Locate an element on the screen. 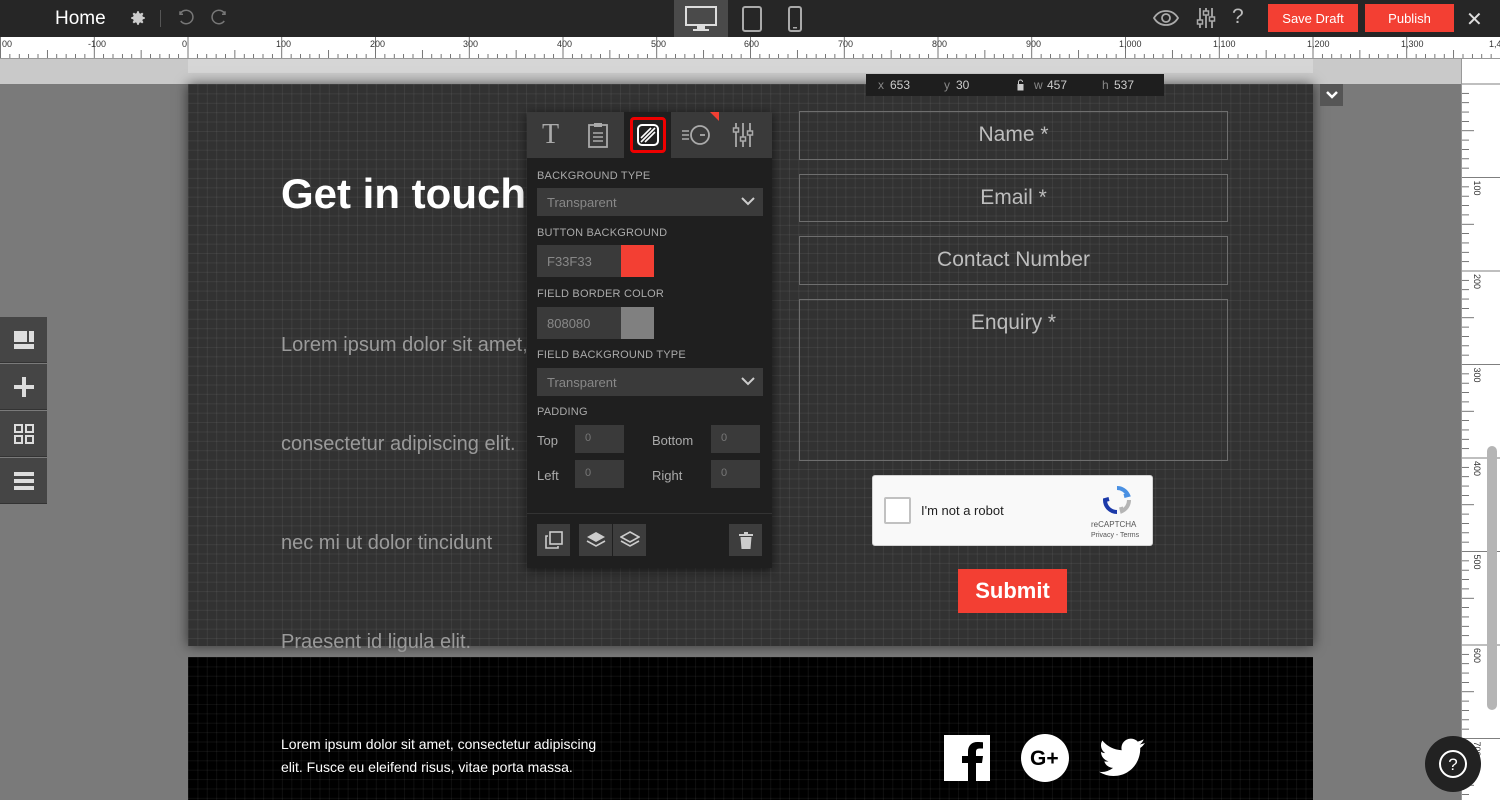  clipboard-icon is located at coordinates (597, 135).